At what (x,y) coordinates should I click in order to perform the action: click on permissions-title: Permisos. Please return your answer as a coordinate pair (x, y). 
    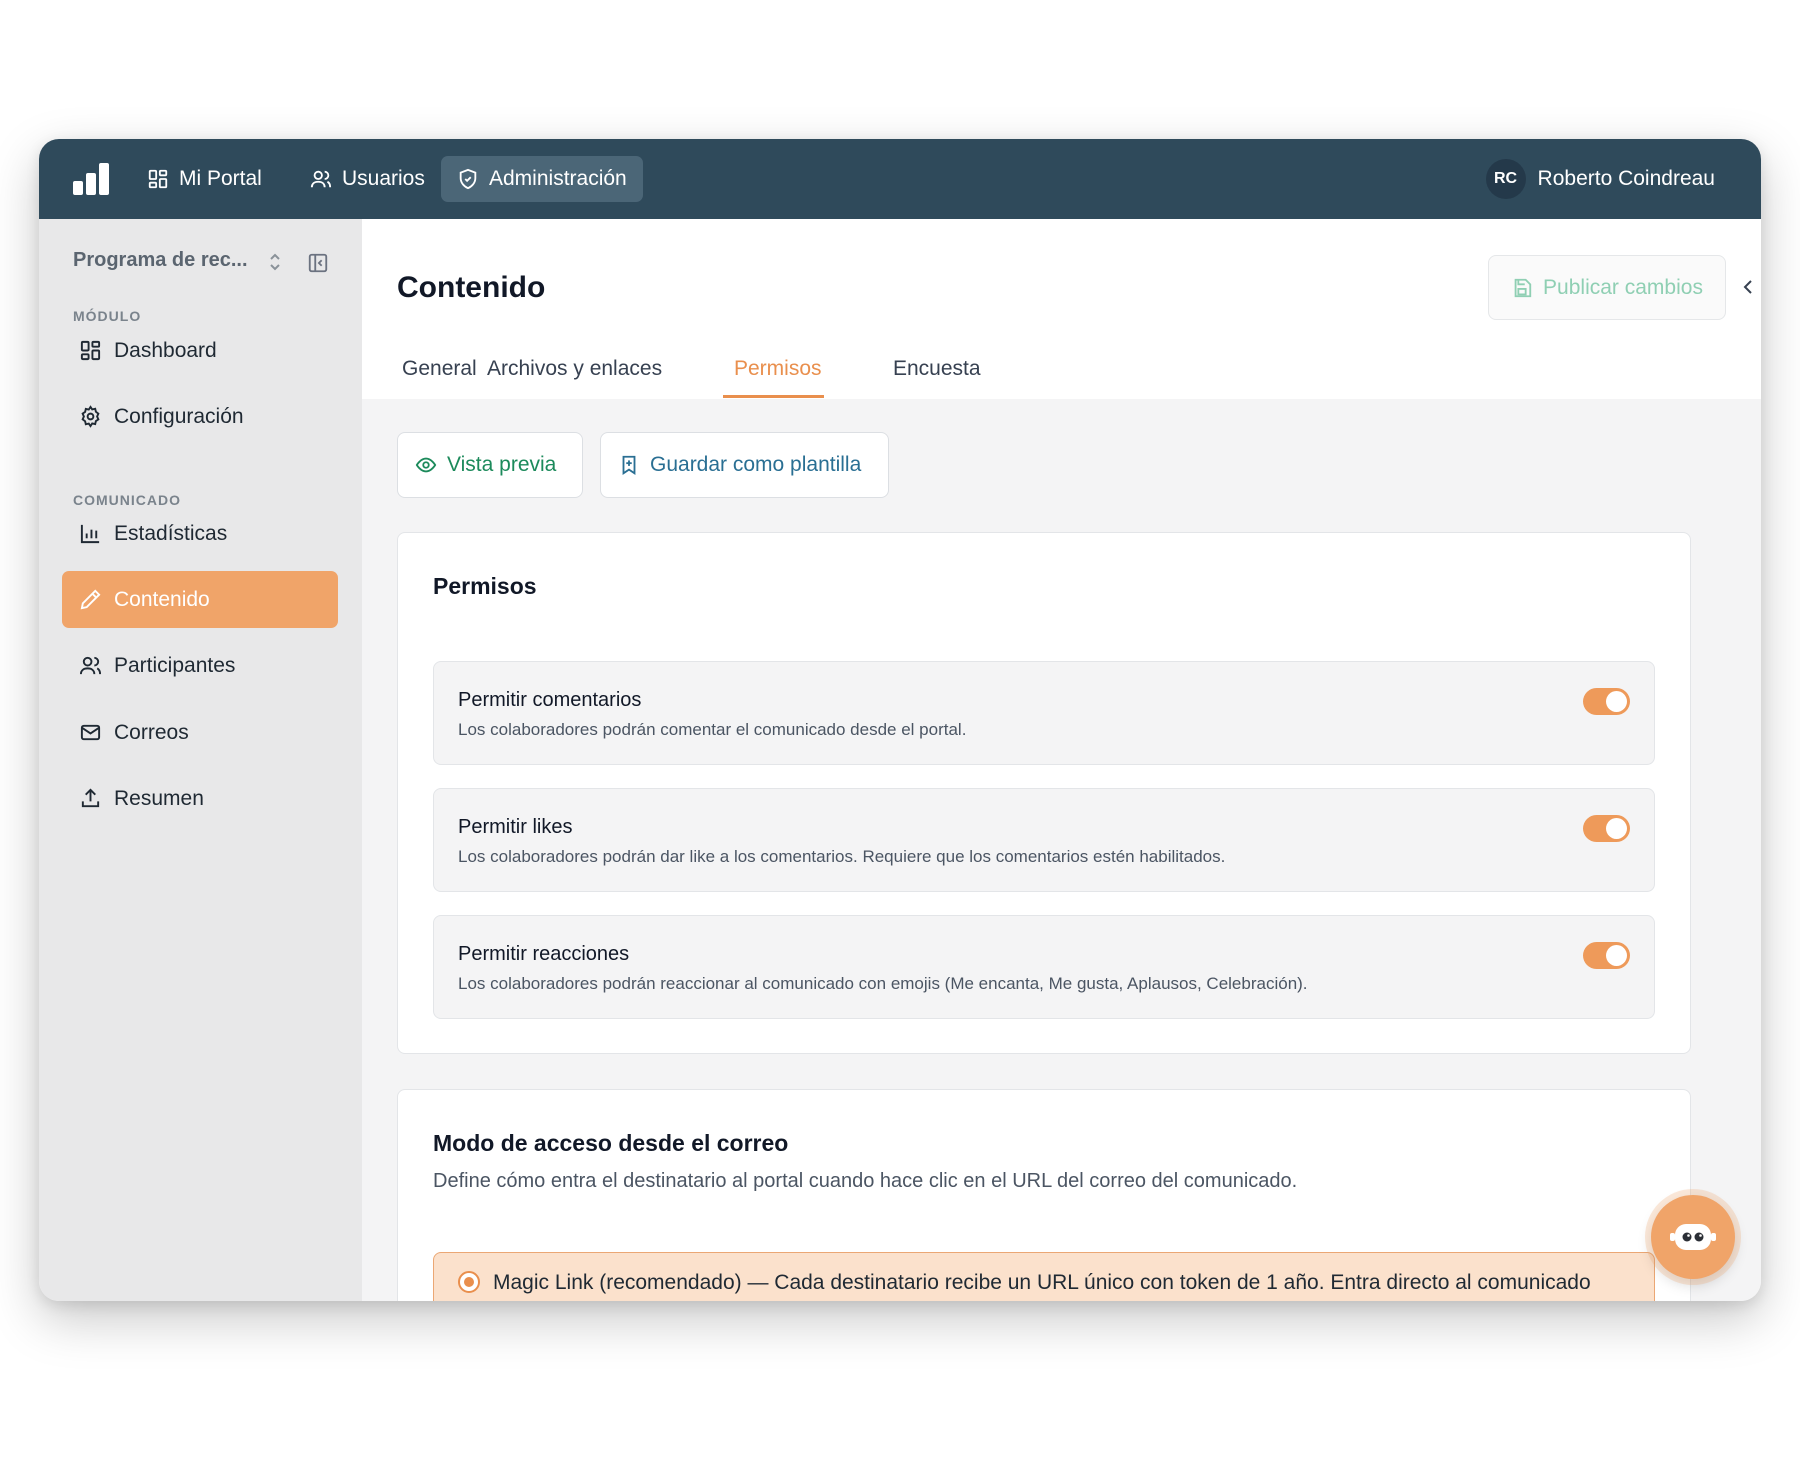
    Looking at the image, I should click on (485, 586).